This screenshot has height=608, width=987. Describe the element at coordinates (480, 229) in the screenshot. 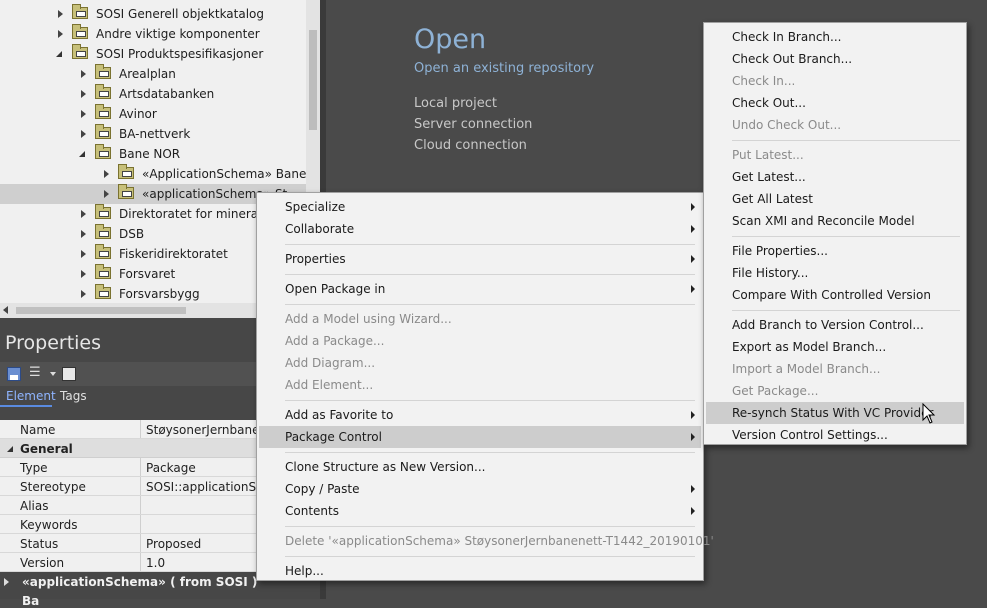

I see `menu-item-collaborate: Collaborate` at that location.